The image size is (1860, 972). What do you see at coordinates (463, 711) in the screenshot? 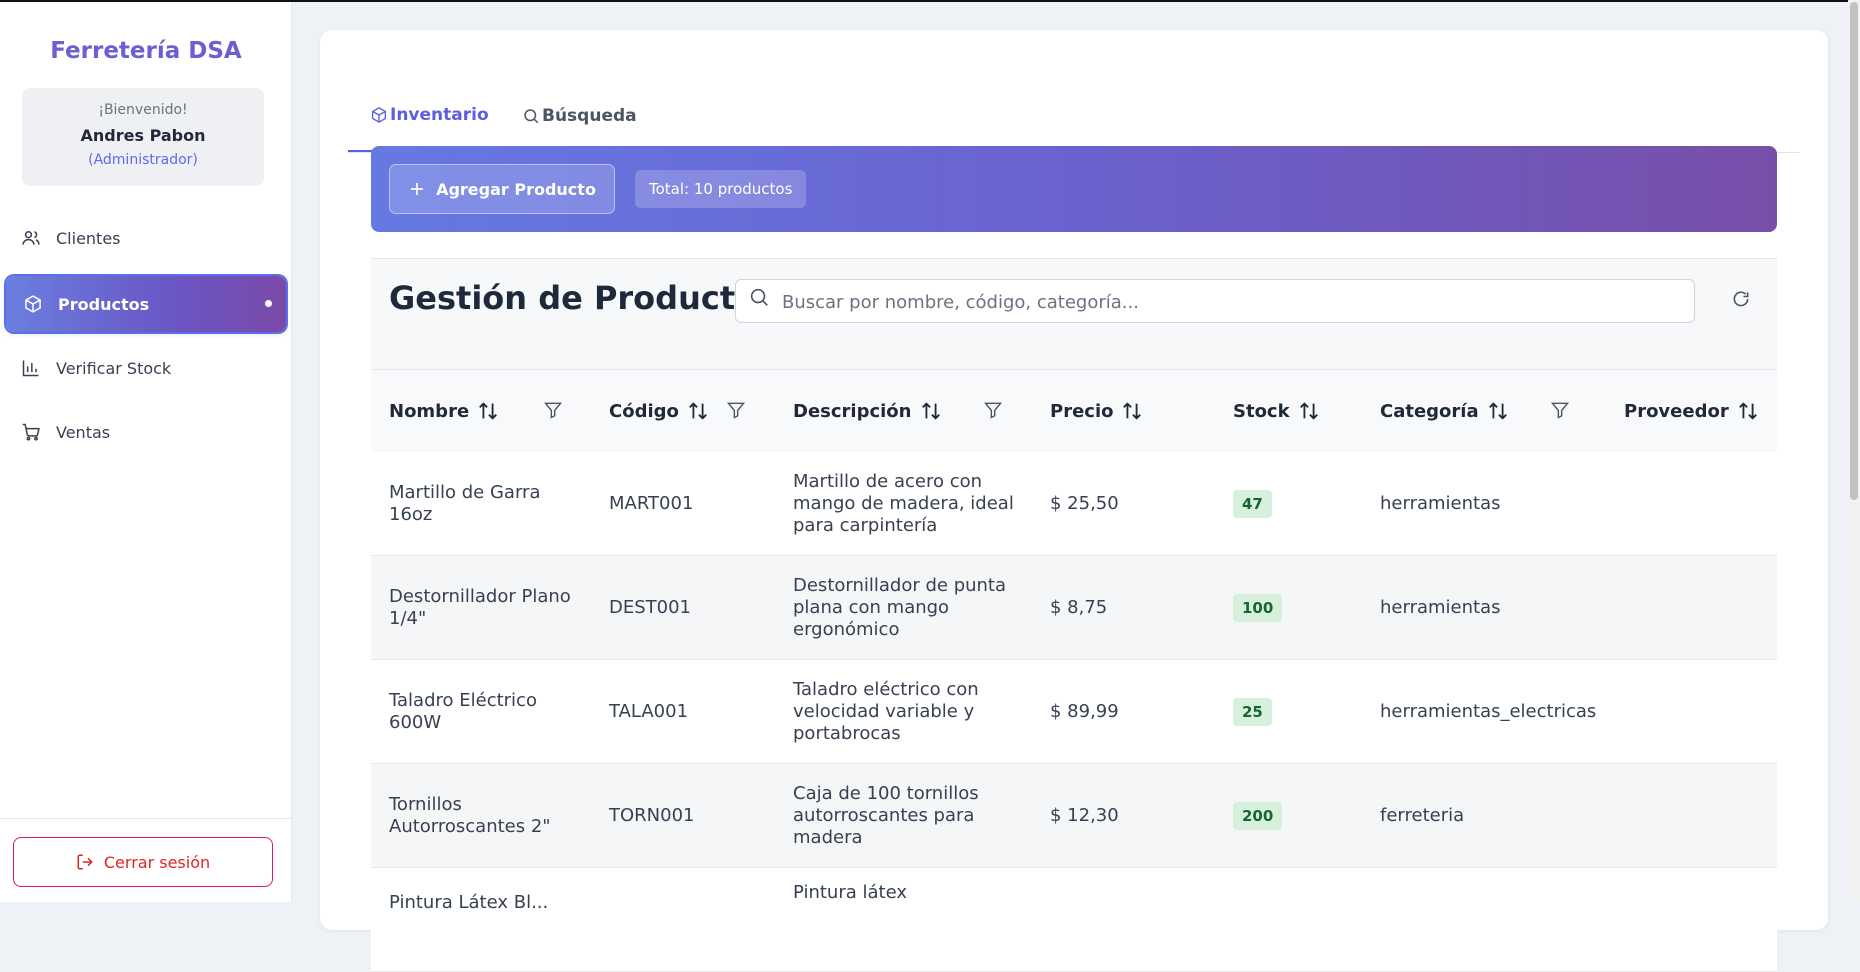
I see `cell-nombre: Taladro Eléctrico 600W` at bounding box center [463, 711].